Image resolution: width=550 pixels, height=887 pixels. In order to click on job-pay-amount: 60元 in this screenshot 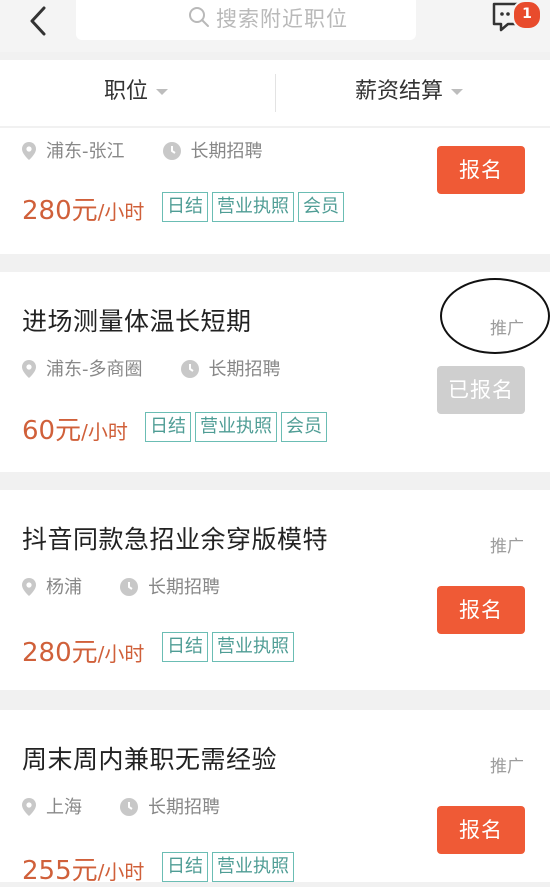, I will do `click(52, 431)`.